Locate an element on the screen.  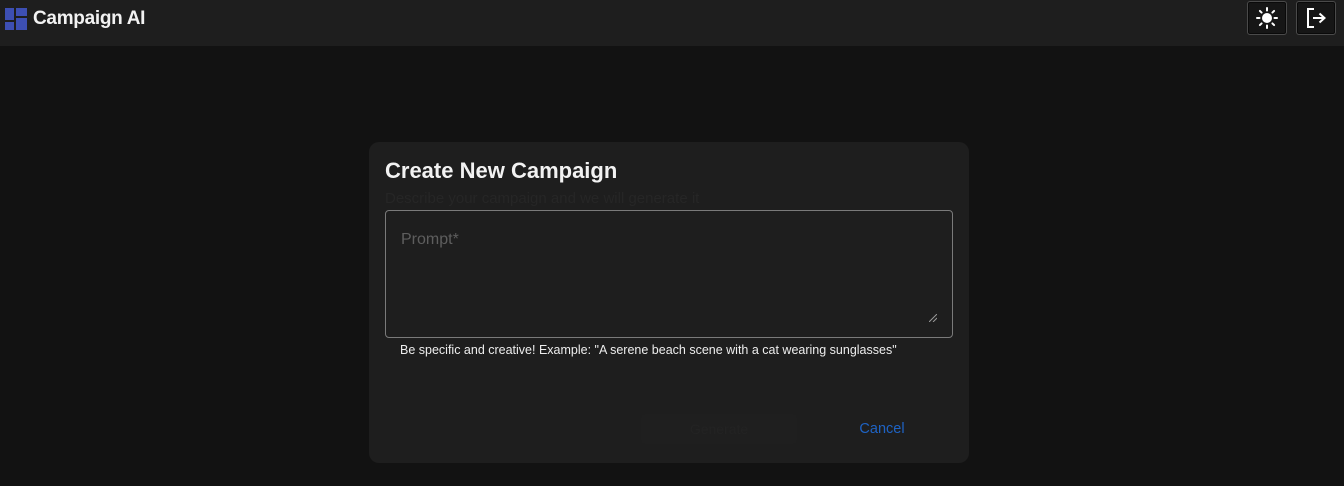
logout-button is located at coordinates (1316, 18).